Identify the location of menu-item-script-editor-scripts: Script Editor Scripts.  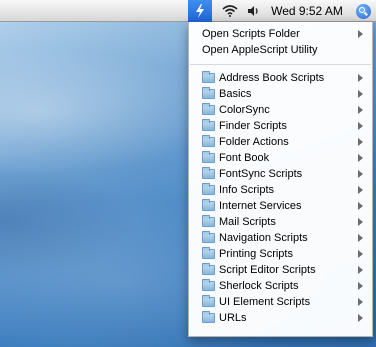
(280, 270).